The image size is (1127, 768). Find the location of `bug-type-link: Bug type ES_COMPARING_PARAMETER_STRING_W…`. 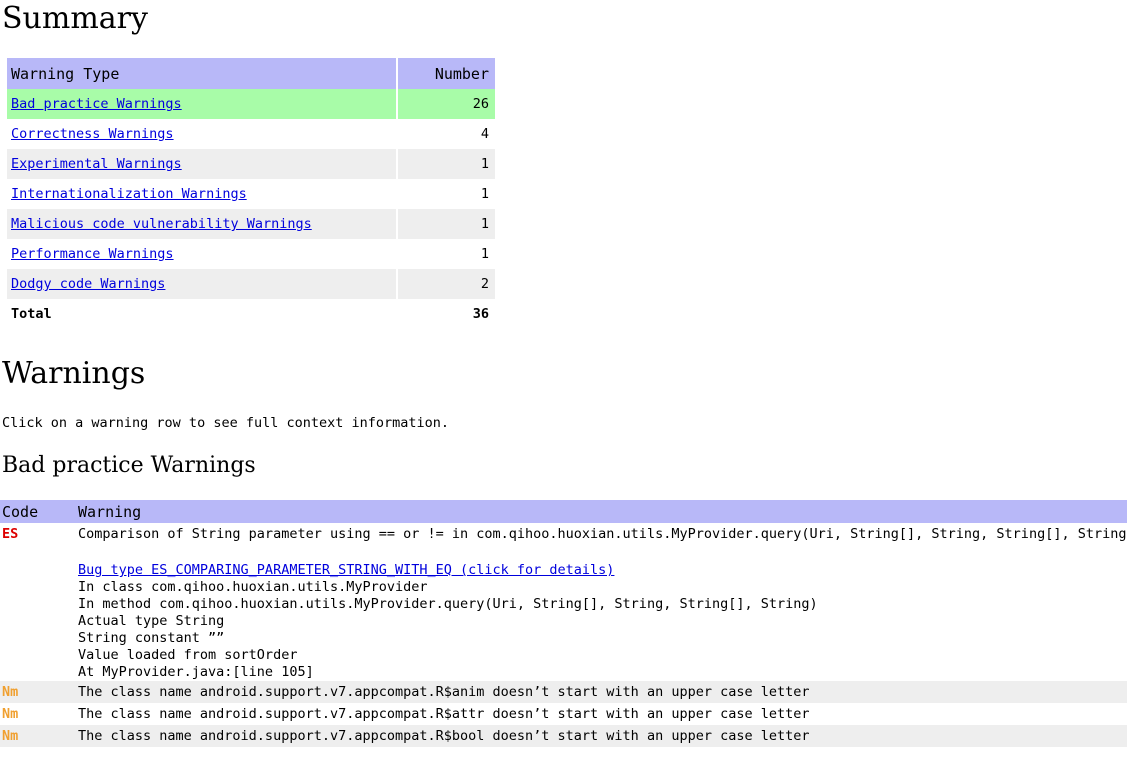

bug-type-link: Bug type ES_COMPARING_PARAMETER_STRING_W… is located at coordinates (346, 570).